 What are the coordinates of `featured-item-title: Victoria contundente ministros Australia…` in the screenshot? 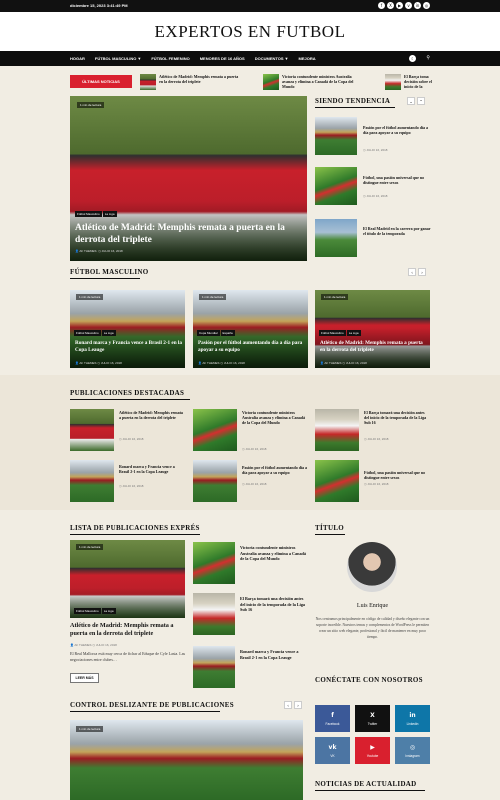 It's located at (275, 417).